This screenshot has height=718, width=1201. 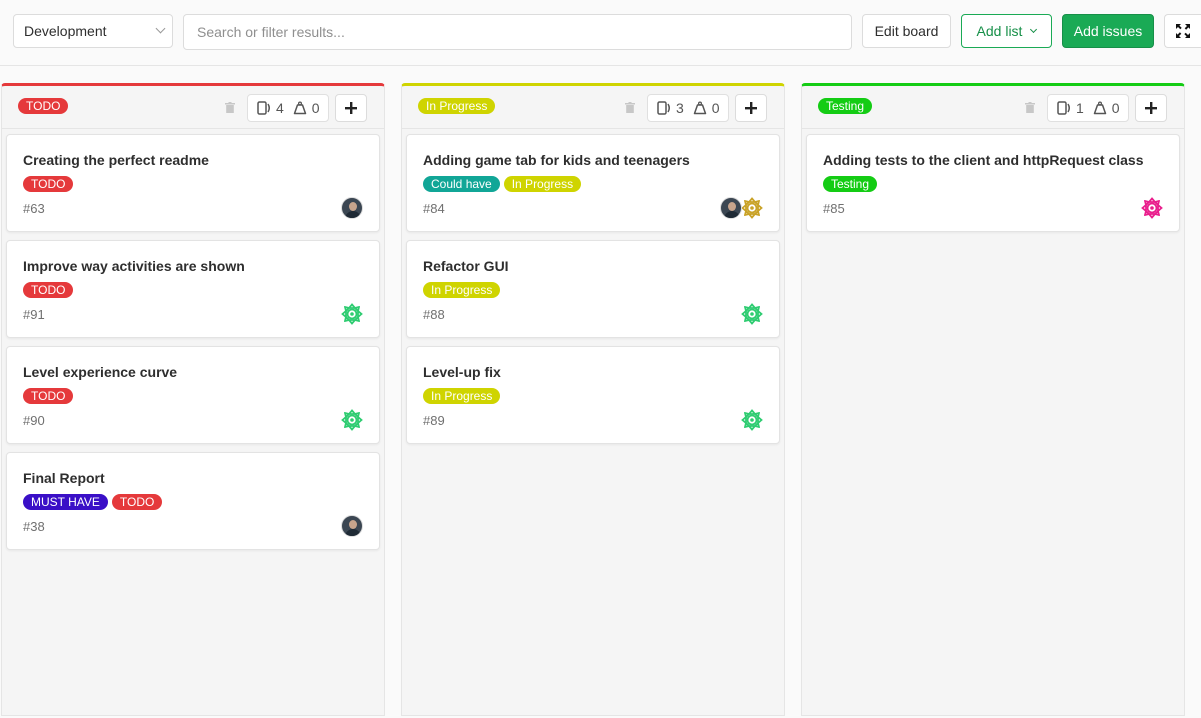 I want to click on pink-identicon-icon, so click(x=1152, y=208).